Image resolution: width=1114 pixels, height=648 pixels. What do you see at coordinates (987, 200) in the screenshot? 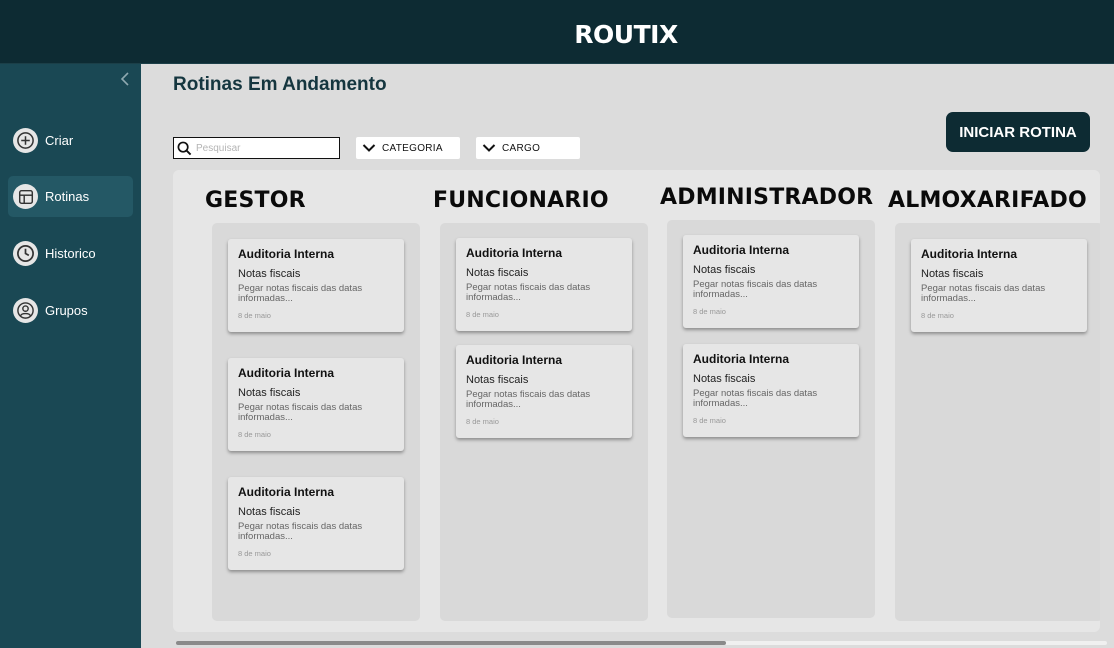
I see `column-title-almoxarifado: ALMOXARIFADO` at bounding box center [987, 200].